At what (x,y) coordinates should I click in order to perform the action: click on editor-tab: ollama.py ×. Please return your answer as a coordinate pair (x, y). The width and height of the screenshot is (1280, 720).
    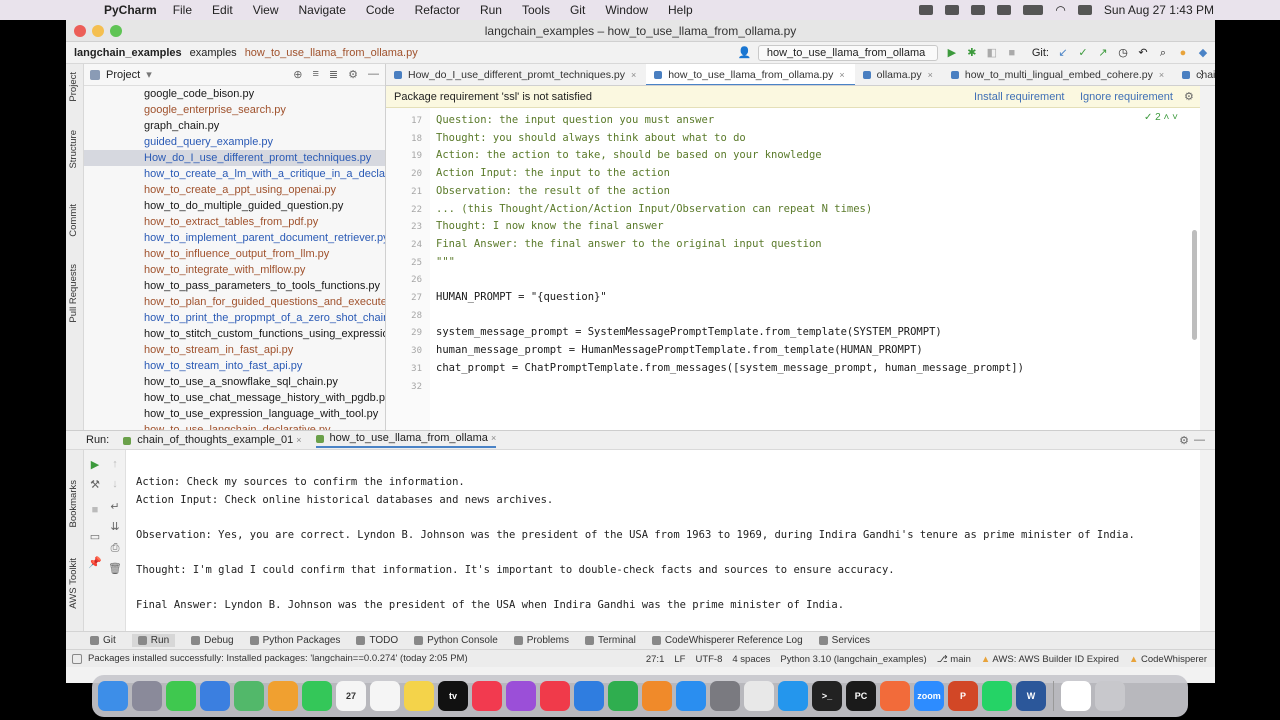
    Looking at the image, I should click on (899, 74).